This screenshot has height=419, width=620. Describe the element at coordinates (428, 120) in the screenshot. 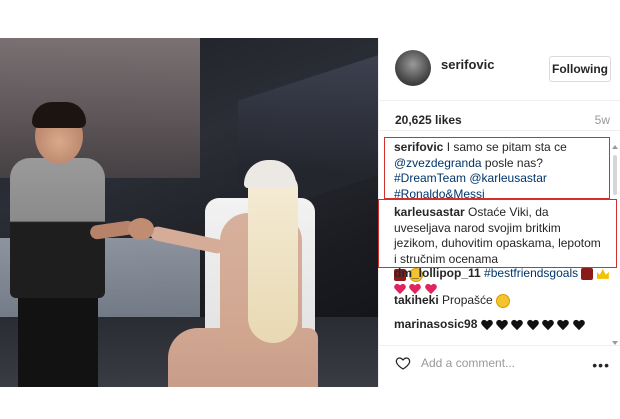

I see `likes-count: 20,625 likes` at that location.